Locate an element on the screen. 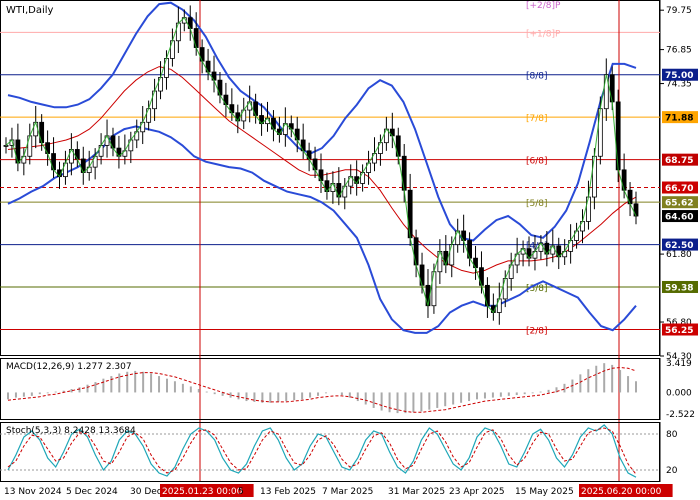 The height and width of the screenshot is (500, 700). time-axis-label: 30 Dec is located at coordinates (146, 492).